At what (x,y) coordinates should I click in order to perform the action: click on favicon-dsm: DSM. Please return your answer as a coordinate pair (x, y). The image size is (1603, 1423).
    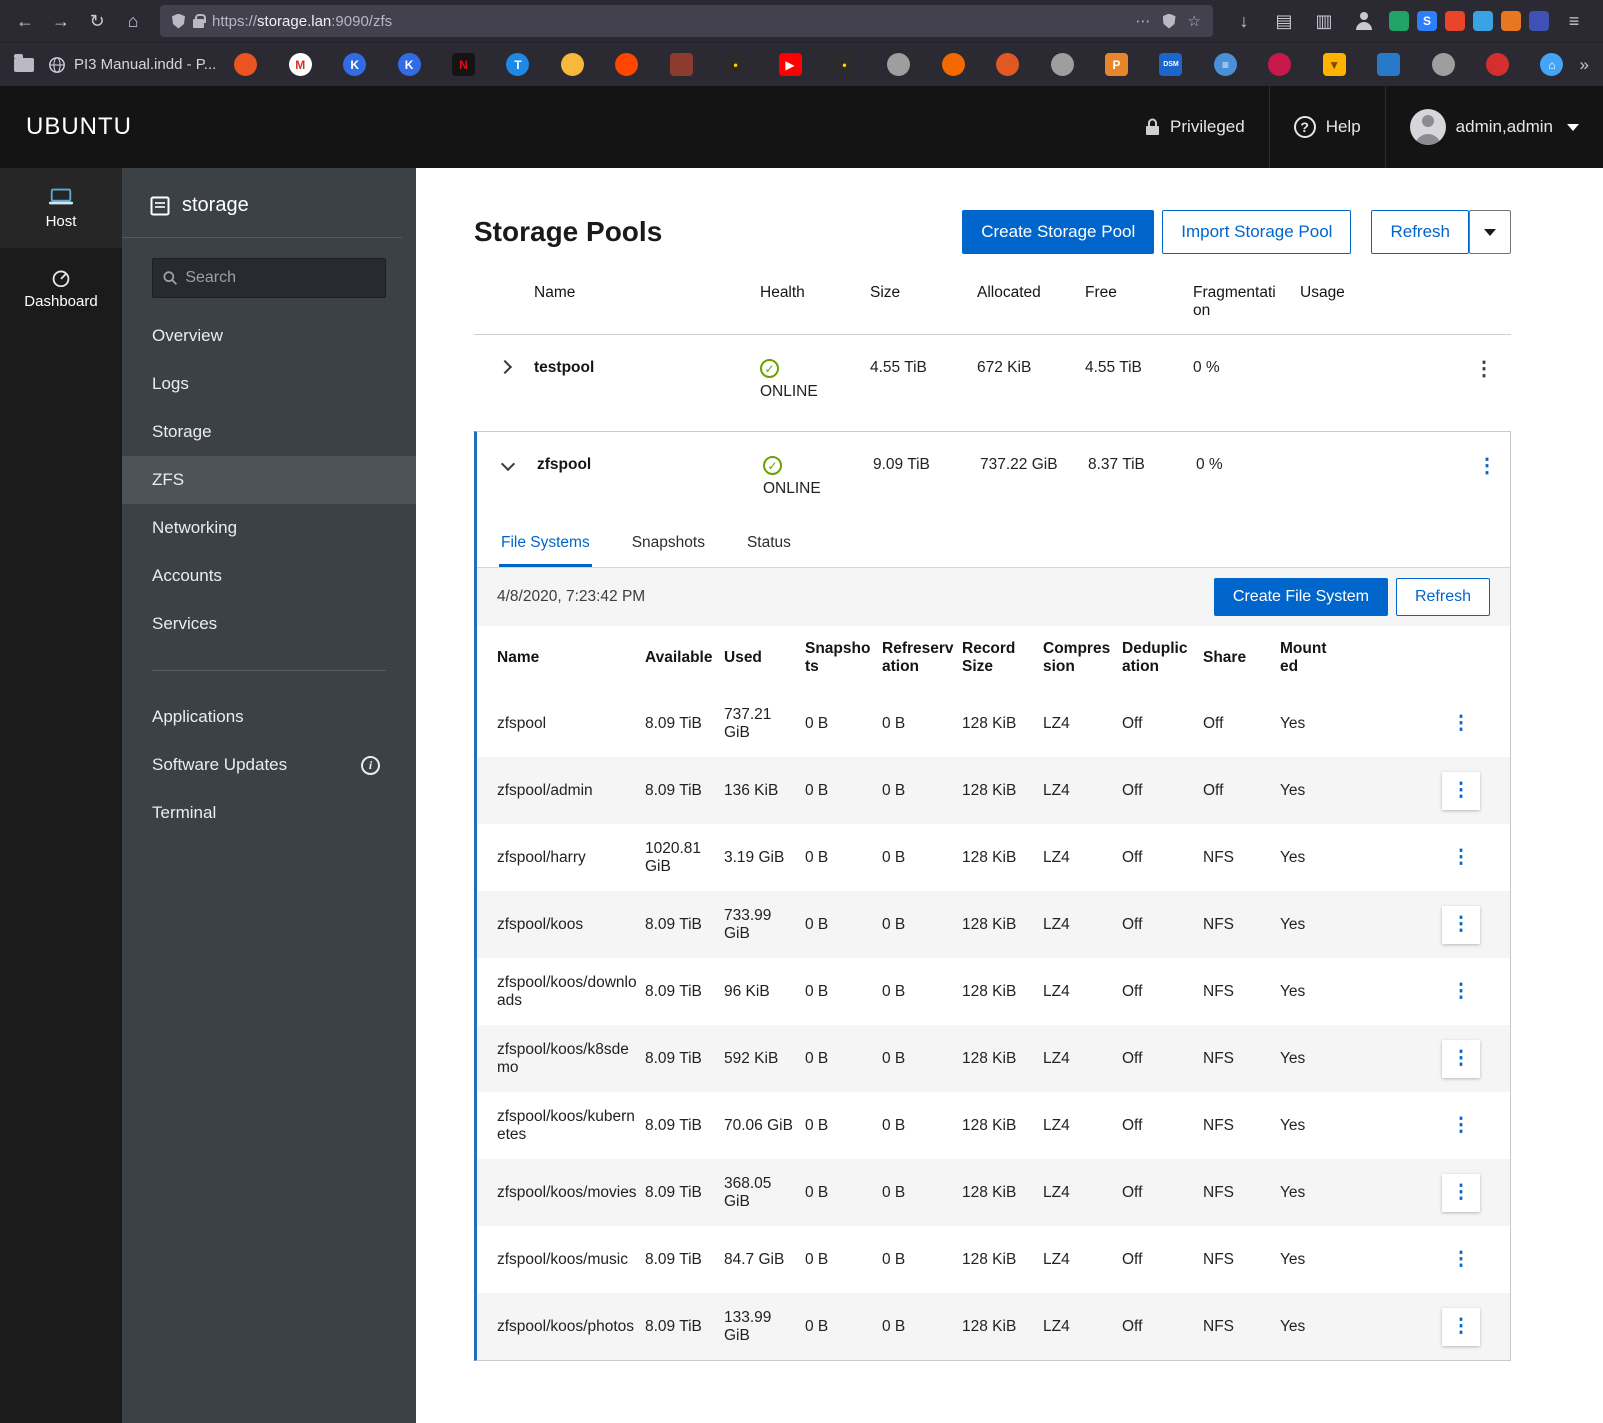
    Looking at the image, I should click on (1171, 64).